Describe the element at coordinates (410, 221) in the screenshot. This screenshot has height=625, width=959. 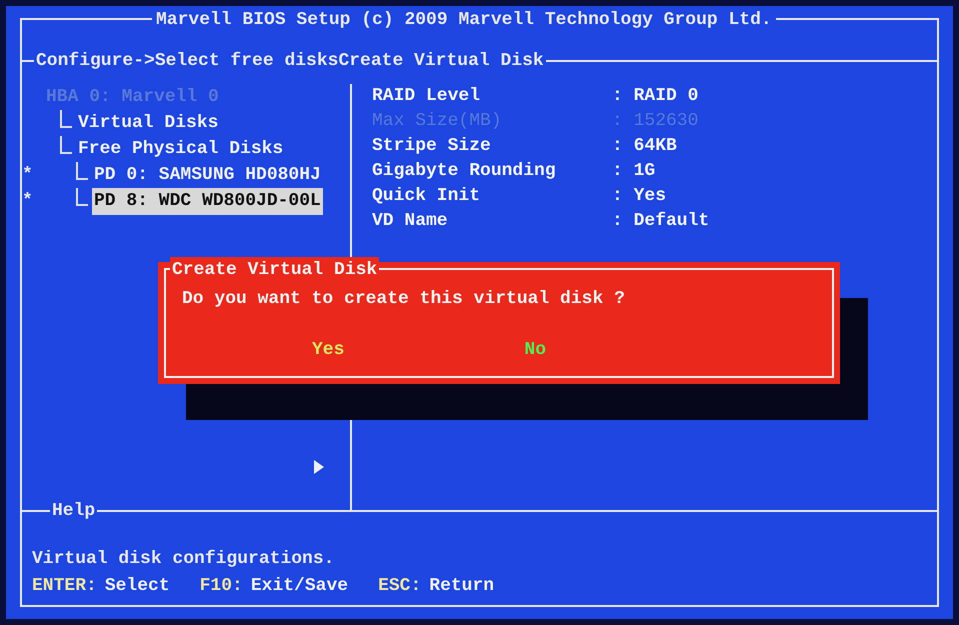
I see `setting-label: VD Name` at that location.